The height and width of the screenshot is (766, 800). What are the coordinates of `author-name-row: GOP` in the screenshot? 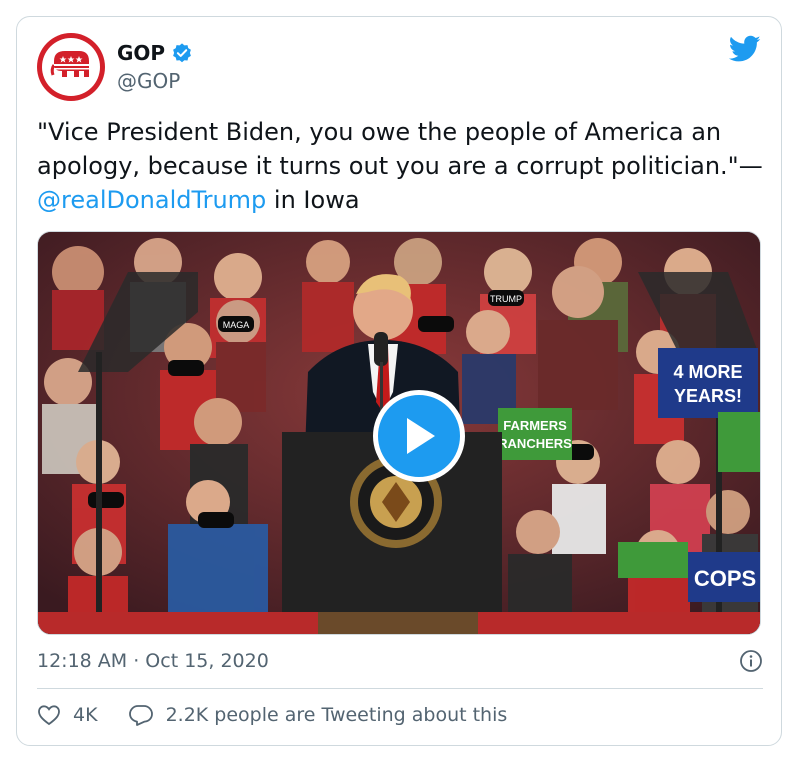 It's located at (155, 53).